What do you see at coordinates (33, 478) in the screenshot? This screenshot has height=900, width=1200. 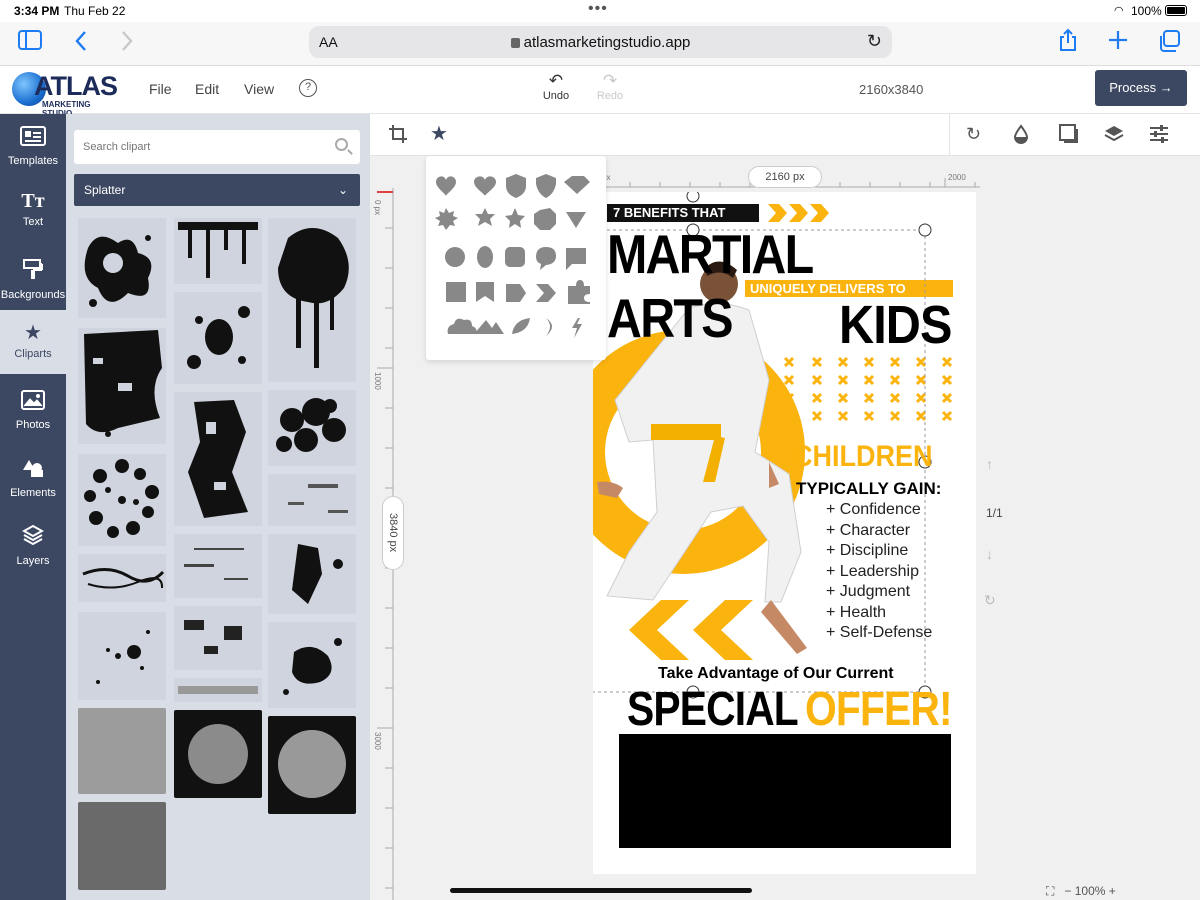 I see `rail-item-elements: Elements` at bounding box center [33, 478].